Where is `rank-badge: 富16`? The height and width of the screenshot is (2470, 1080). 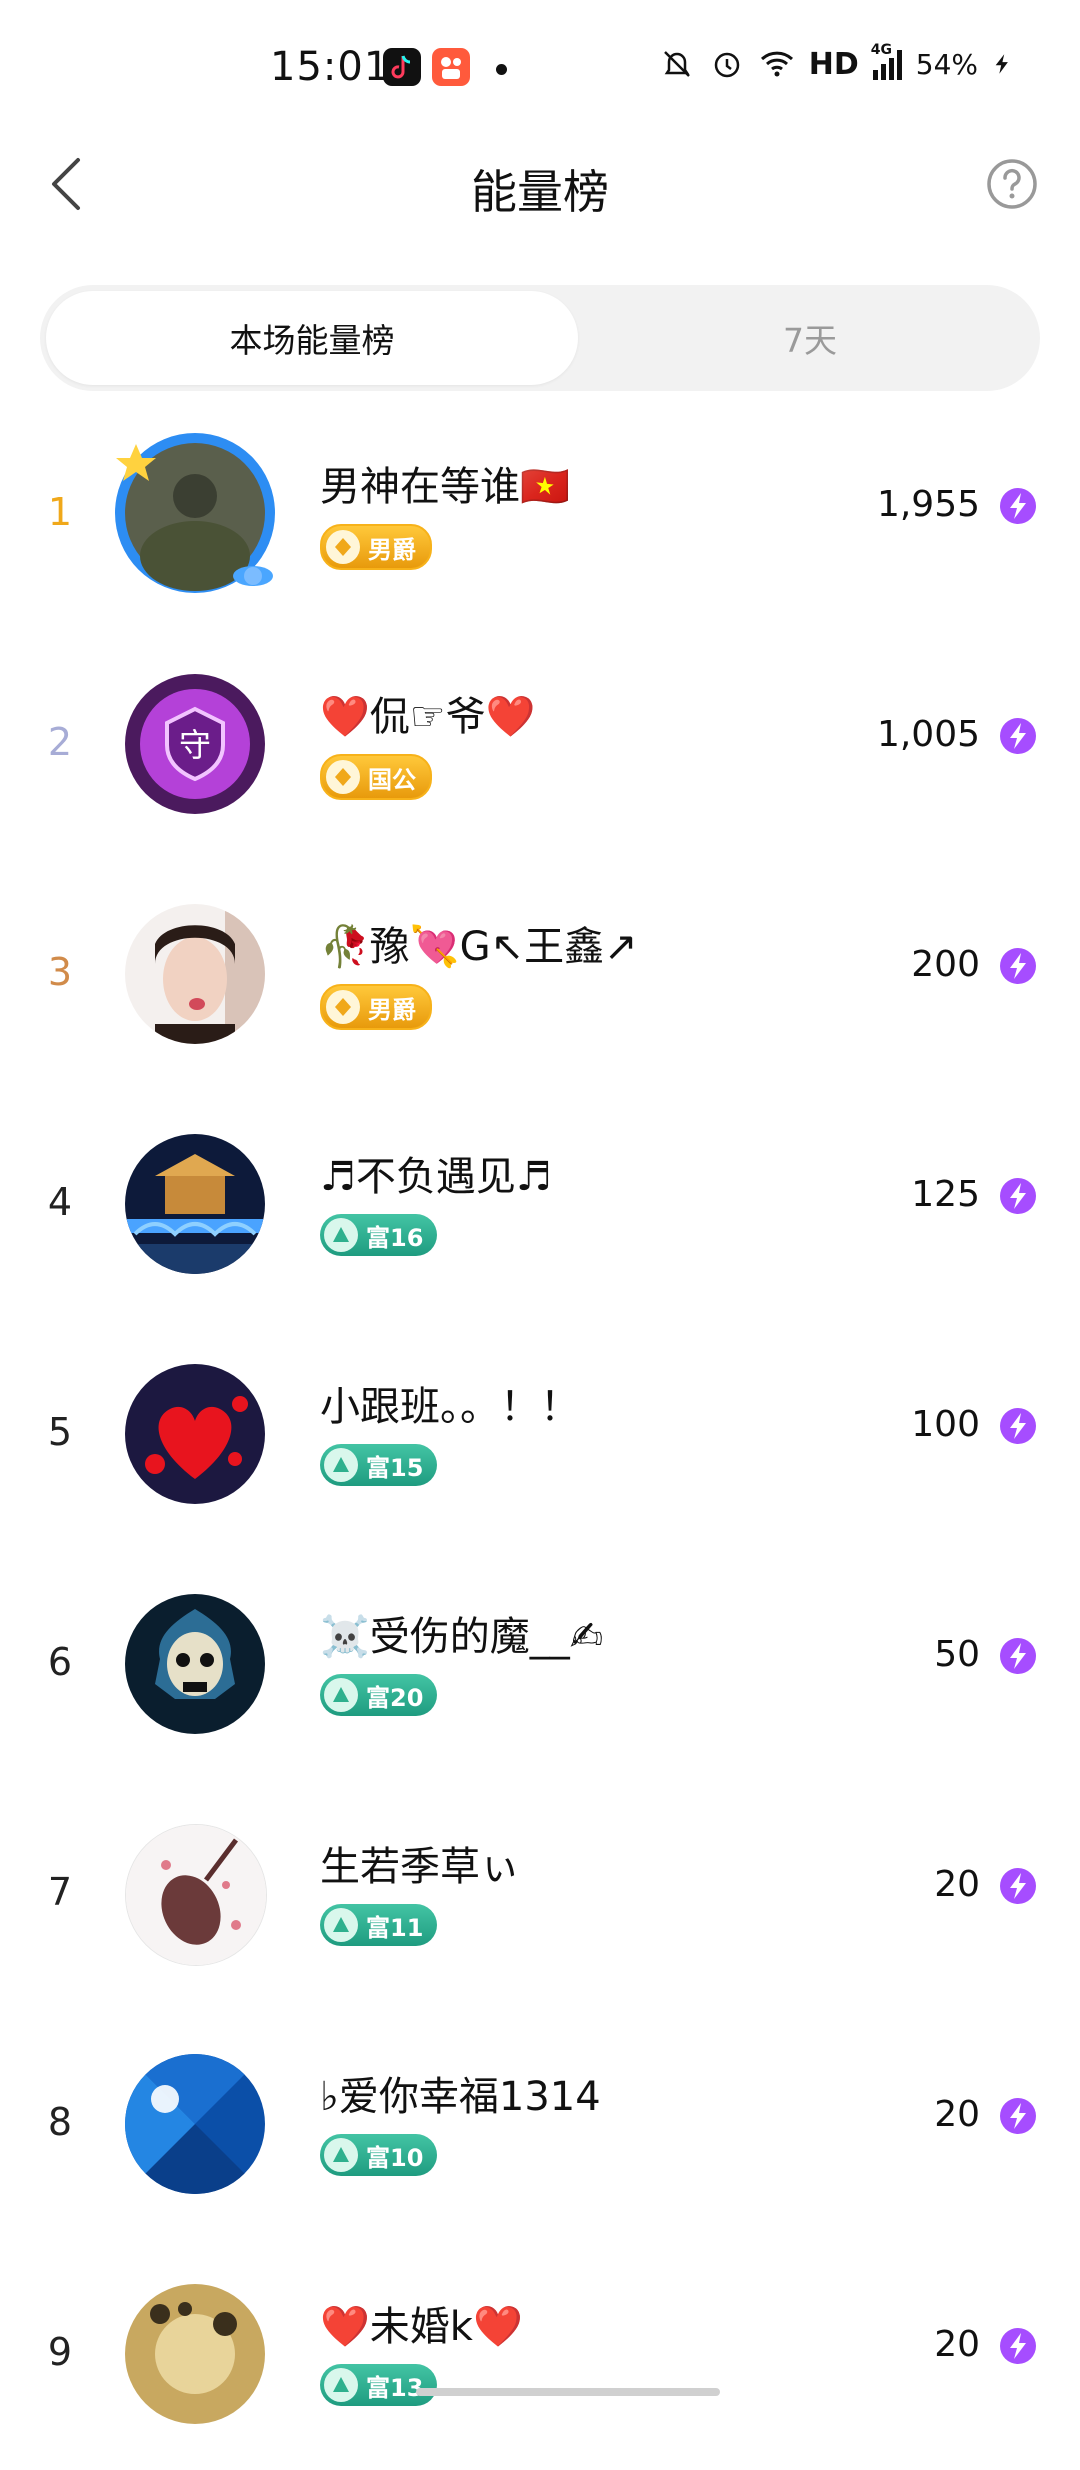 rank-badge: 富16 is located at coordinates (379, 1235).